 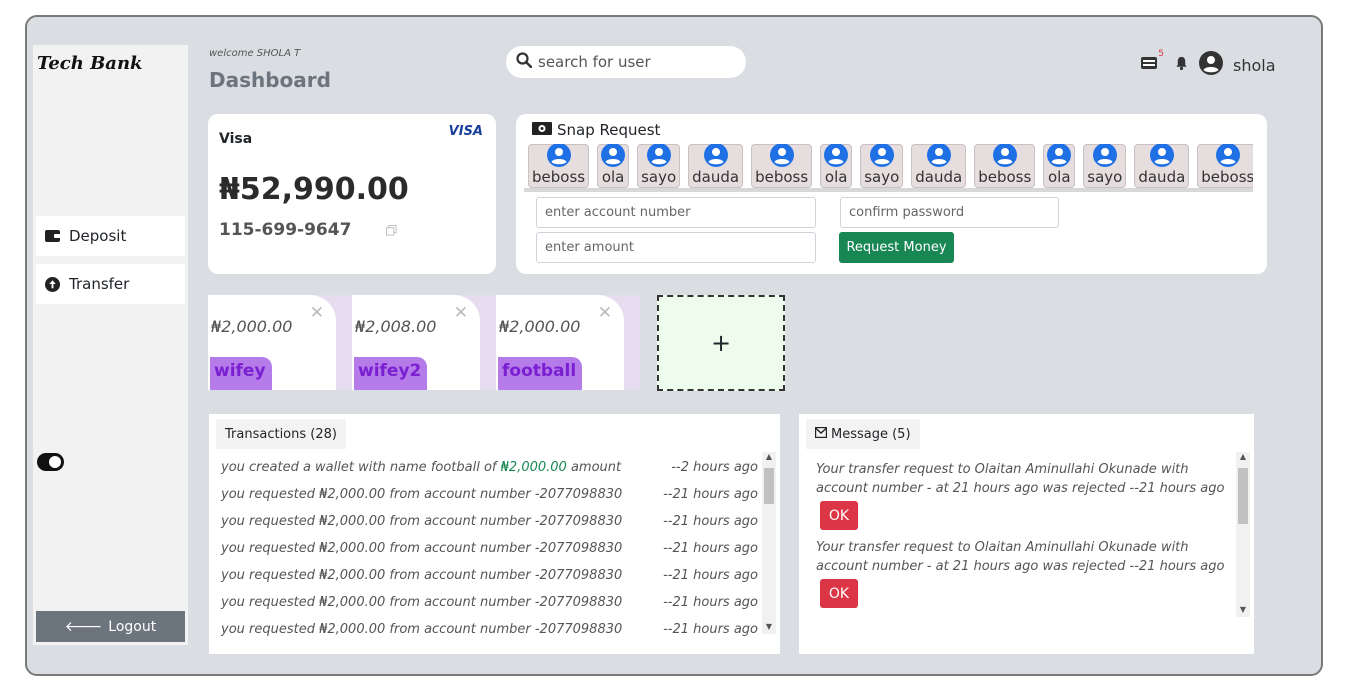 I want to click on sidebar-item-transfer: Transfer, so click(x=110, y=284).